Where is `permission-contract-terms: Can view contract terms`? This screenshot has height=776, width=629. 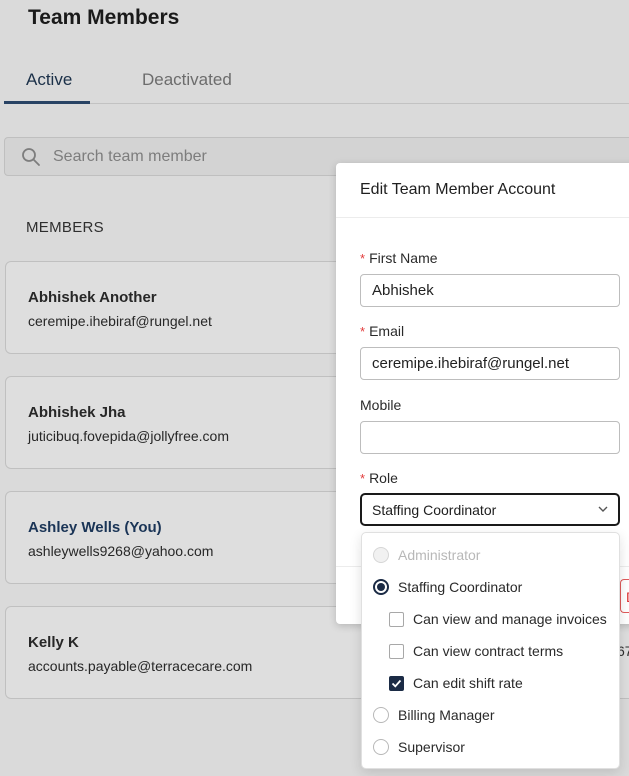 permission-contract-terms: Can view contract terms is located at coordinates (490, 651).